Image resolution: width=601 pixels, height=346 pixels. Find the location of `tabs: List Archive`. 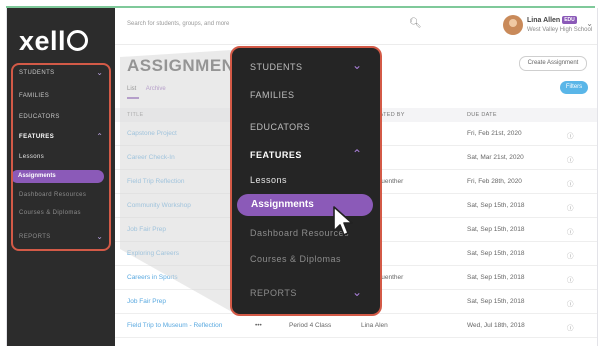

tabs: List Archive is located at coordinates (150, 89).